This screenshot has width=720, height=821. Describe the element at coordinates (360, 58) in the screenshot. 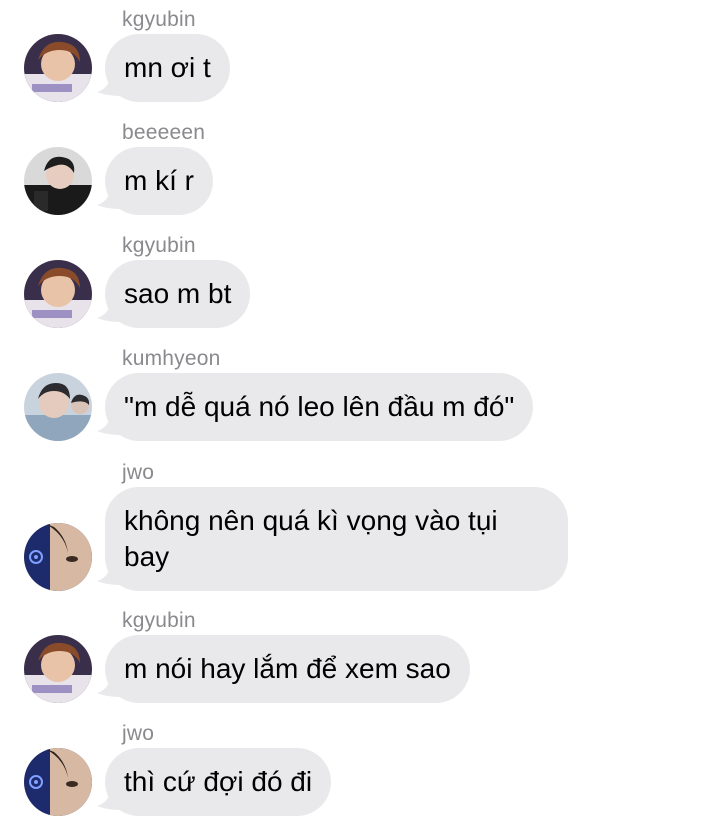

I see `message-row: kgyubin mn ơi t` at that location.